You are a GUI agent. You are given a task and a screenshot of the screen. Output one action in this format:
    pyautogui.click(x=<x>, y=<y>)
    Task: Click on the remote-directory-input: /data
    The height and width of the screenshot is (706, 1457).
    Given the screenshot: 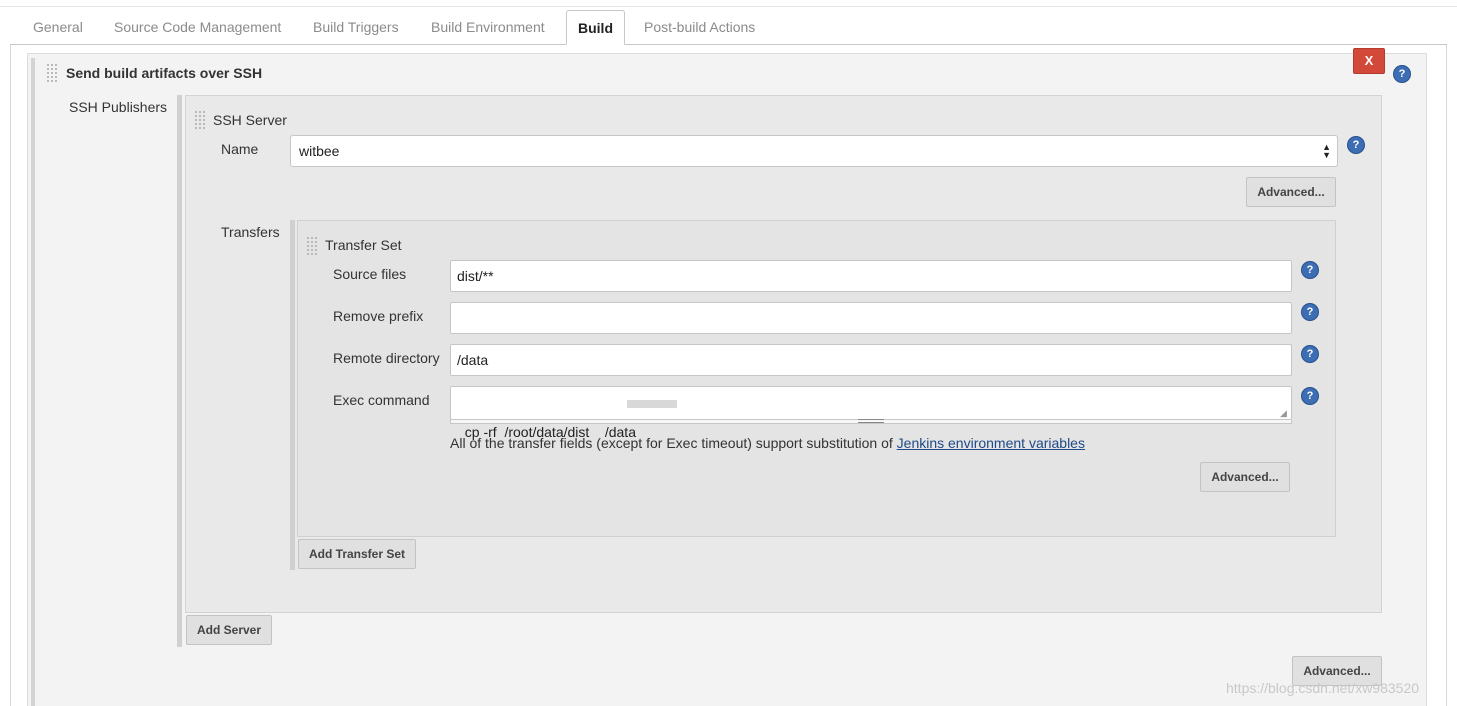 What is the action you would take?
    pyautogui.click(x=871, y=360)
    